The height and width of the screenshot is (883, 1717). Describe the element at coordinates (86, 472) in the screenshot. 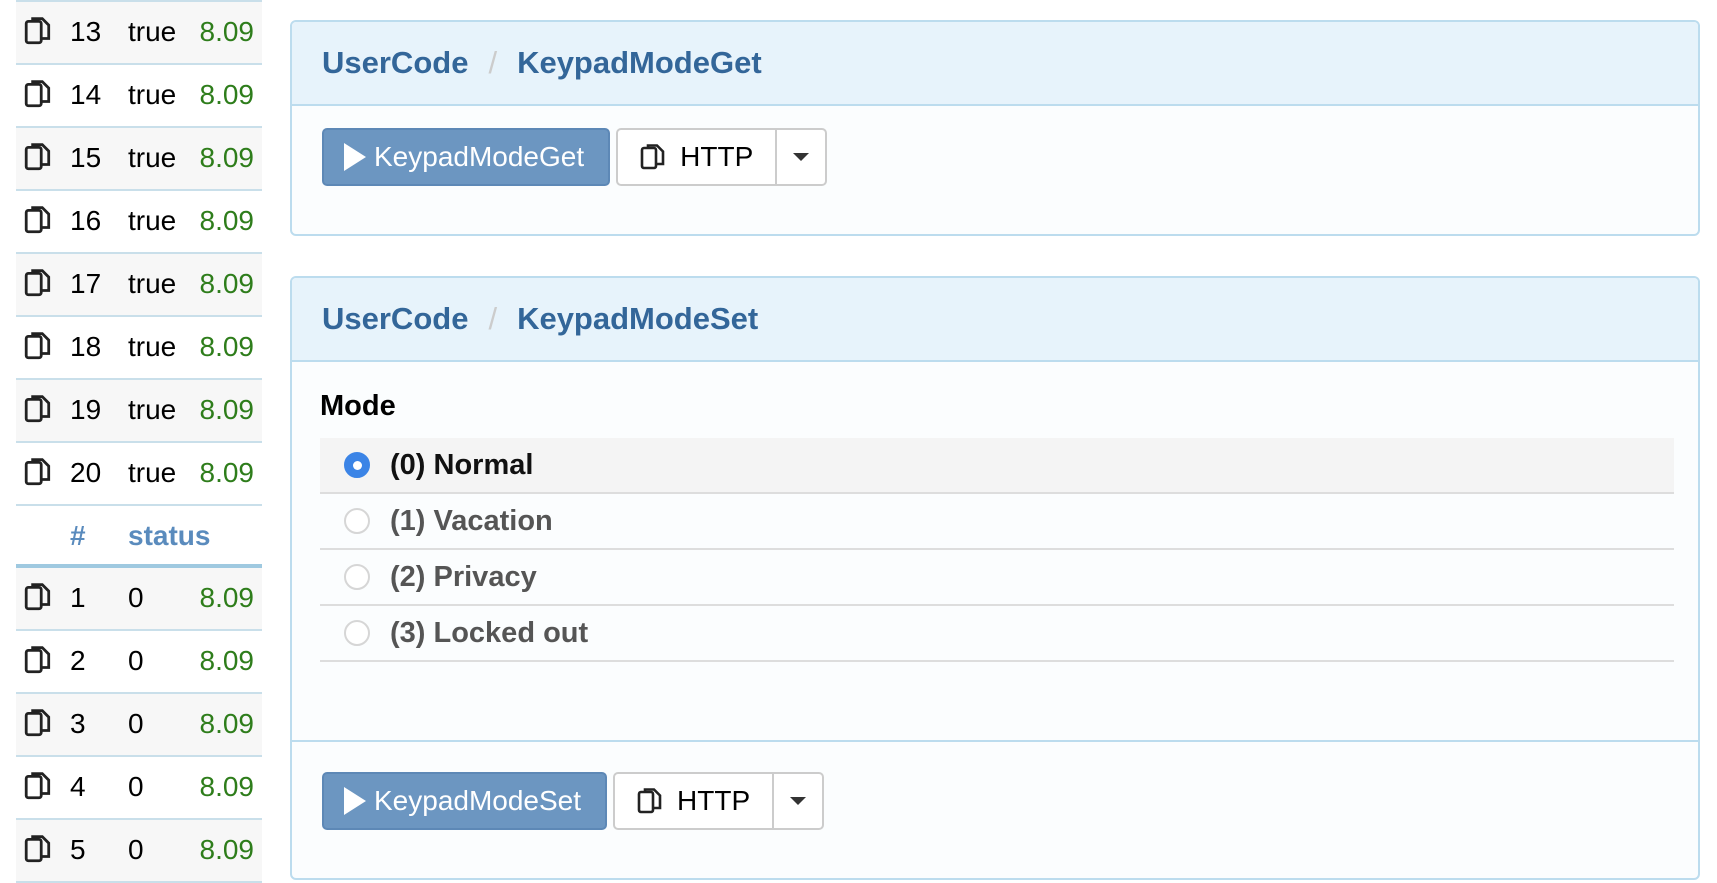

I see `row-number: 20` at that location.